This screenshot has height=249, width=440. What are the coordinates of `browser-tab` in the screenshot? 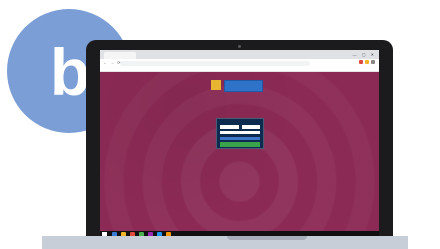 It's located at (120, 55).